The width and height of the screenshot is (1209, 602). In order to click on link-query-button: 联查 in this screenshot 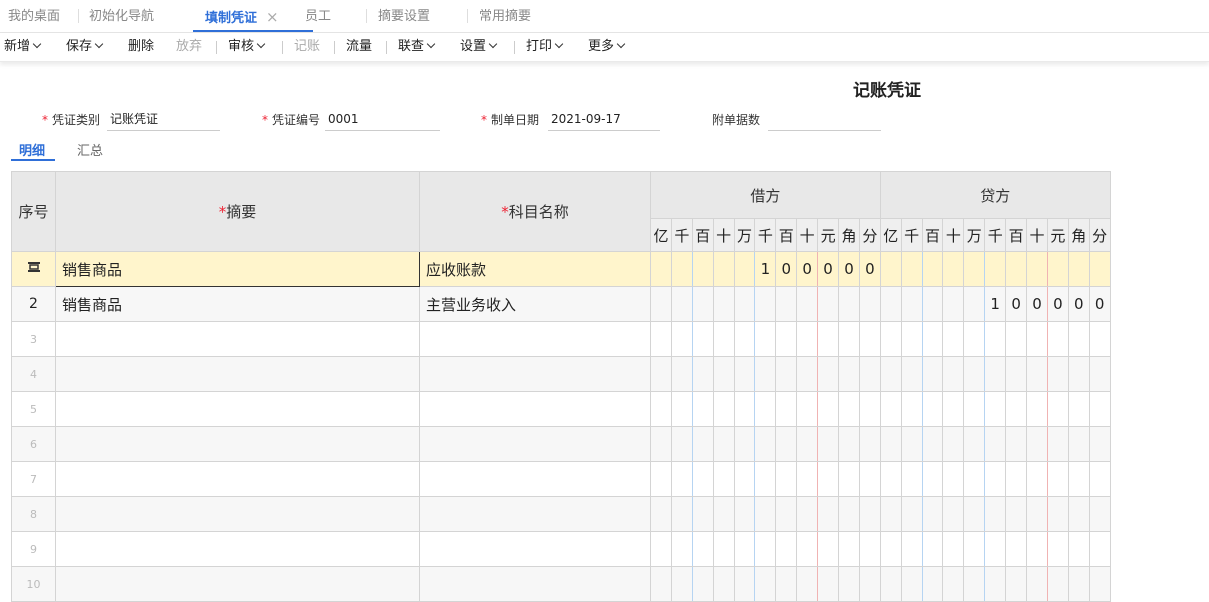, I will do `click(417, 47)`.